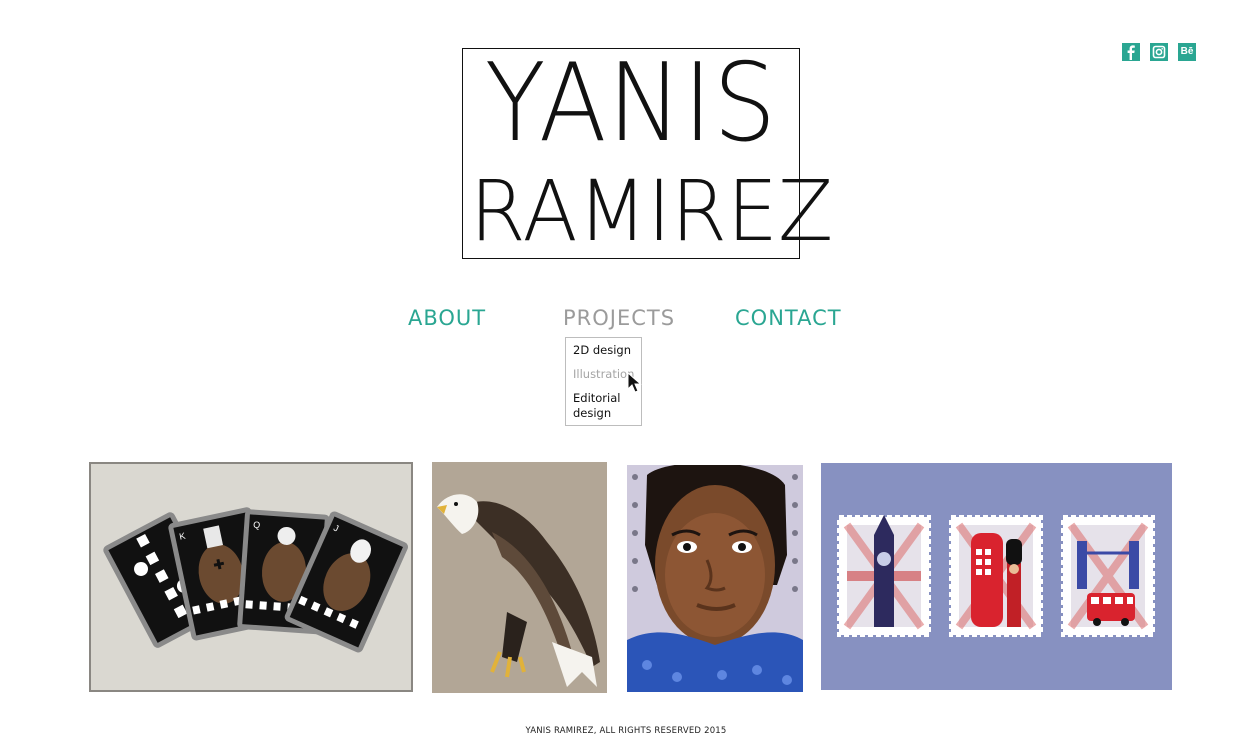 This screenshot has width=1260, height=750. I want to click on social-links: Bē, so click(1159, 52).